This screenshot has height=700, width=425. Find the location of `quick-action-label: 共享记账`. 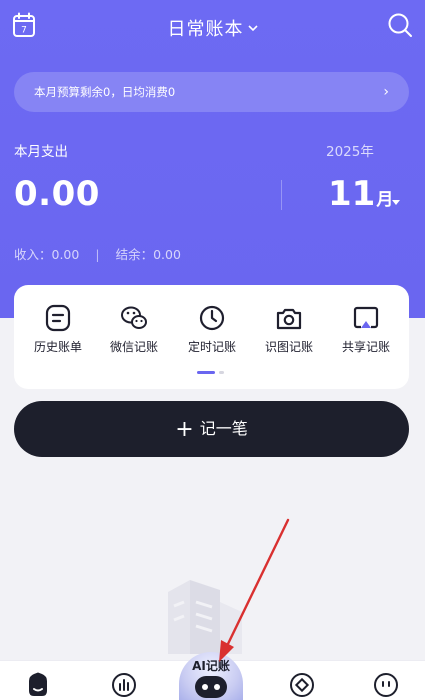

quick-action-label: 共享记账 is located at coordinates (365, 347).